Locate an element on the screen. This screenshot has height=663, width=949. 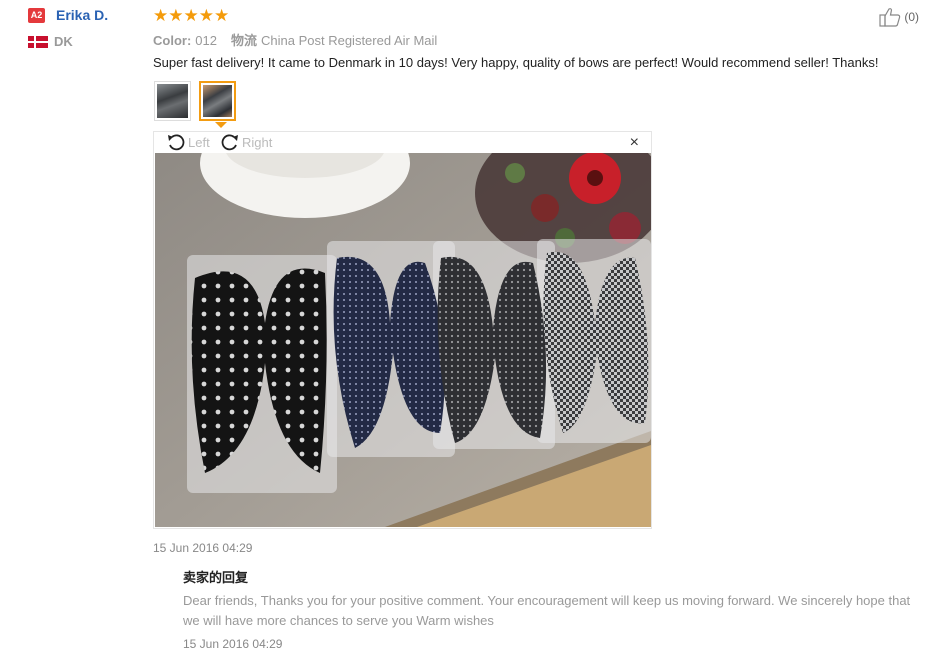
rotate-right-icon is located at coordinates (229, 142).